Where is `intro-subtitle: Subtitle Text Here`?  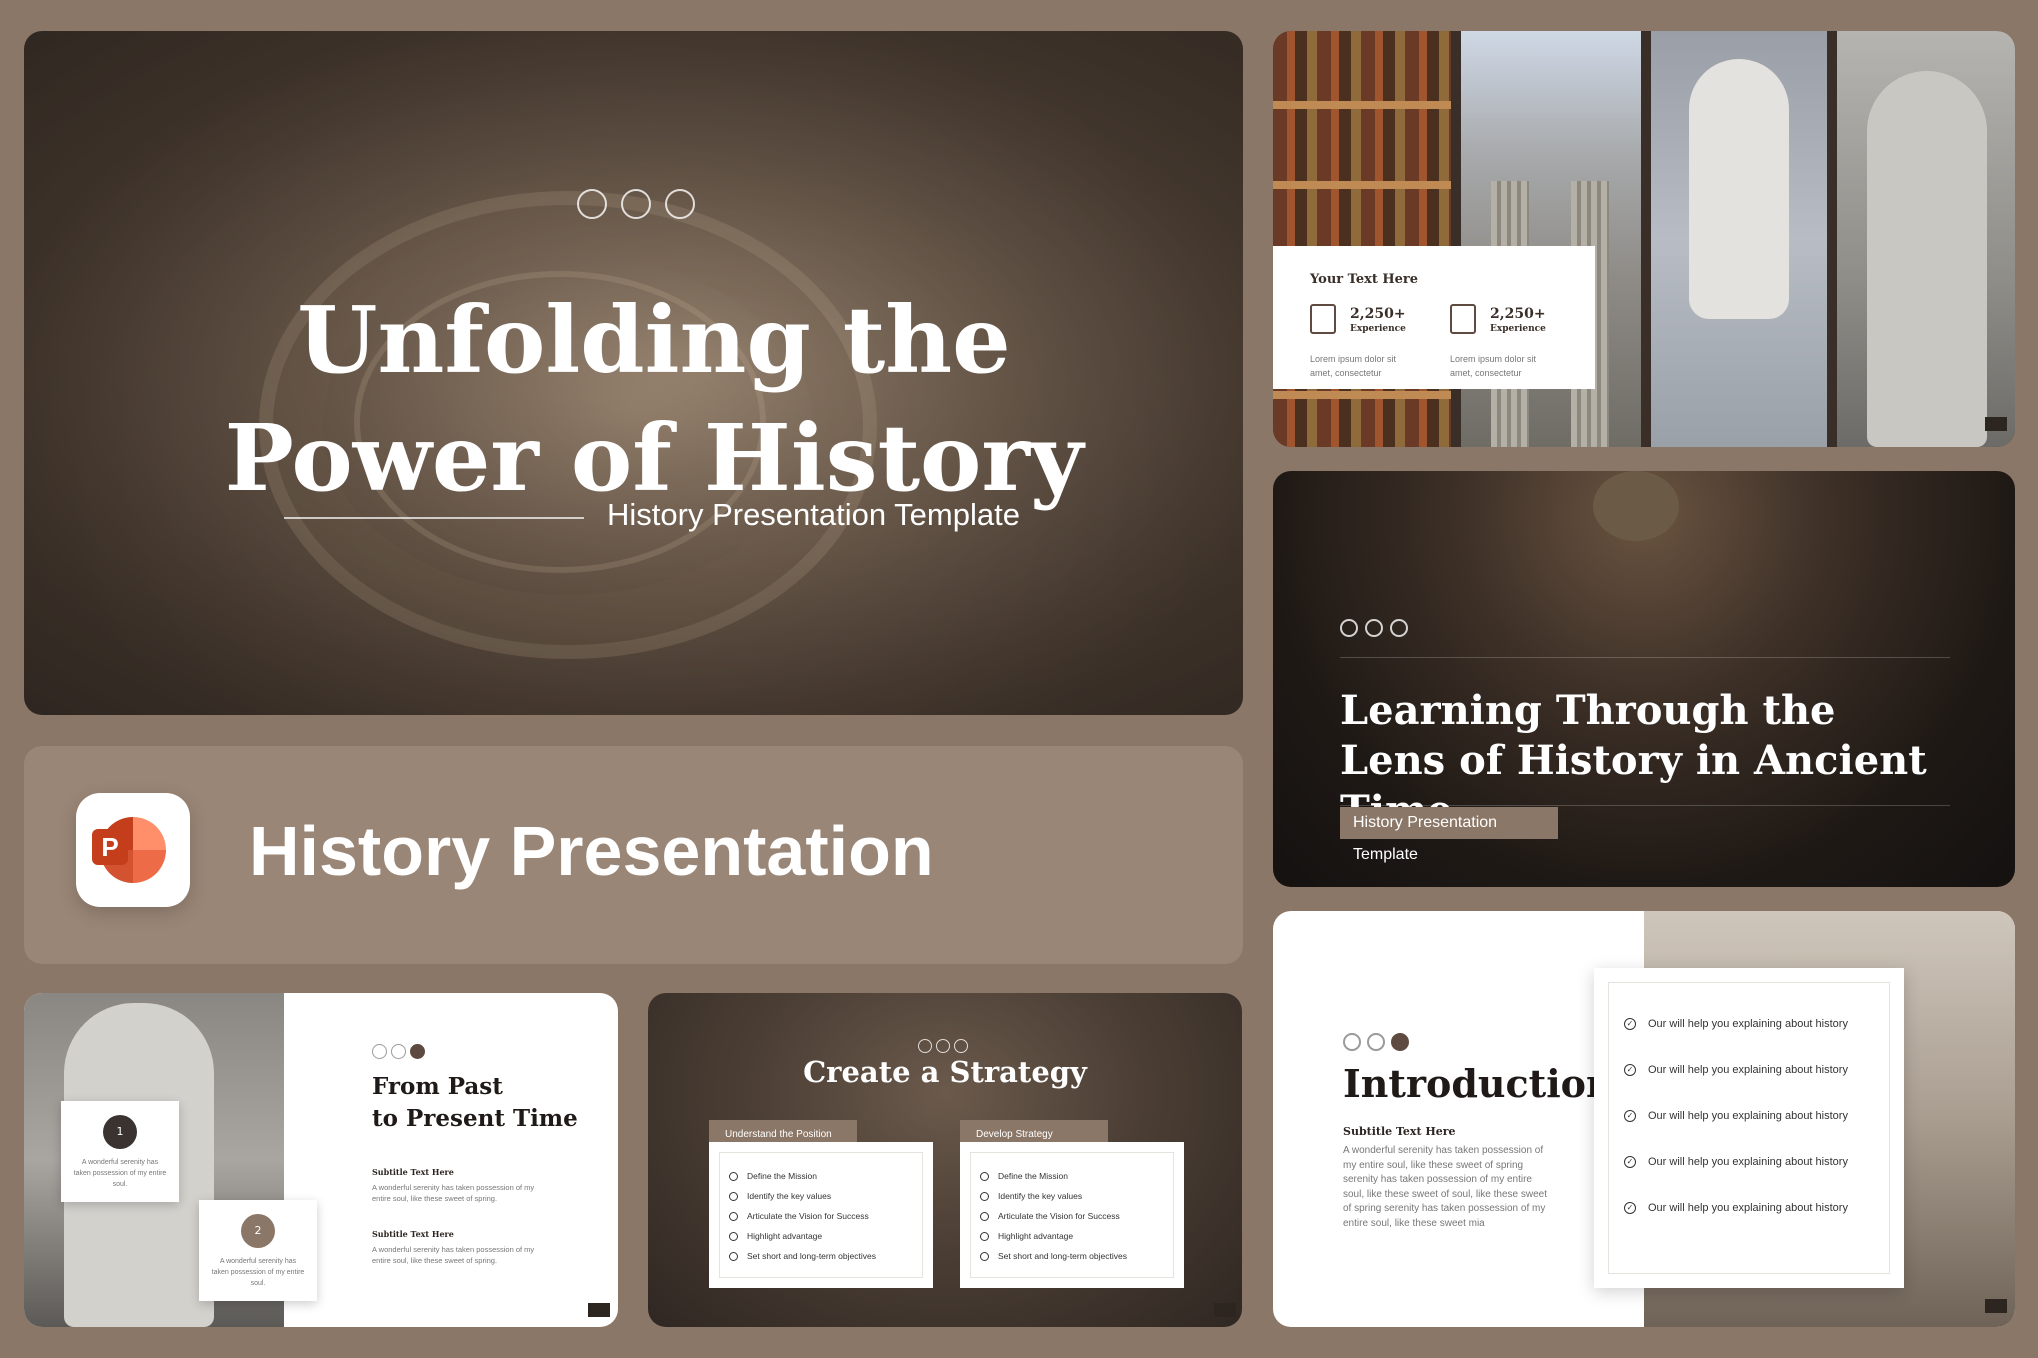 intro-subtitle: Subtitle Text Here is located at coordinates (1399, 1131).